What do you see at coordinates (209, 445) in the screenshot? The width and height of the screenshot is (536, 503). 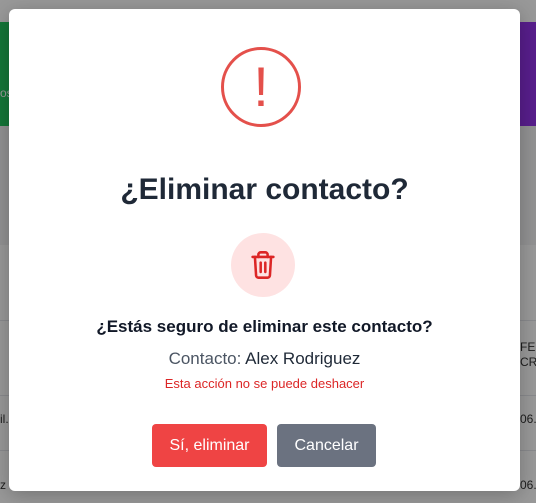 I see `confirm-delete-button: Sí, eliminar` at bounding box center [209, 445].